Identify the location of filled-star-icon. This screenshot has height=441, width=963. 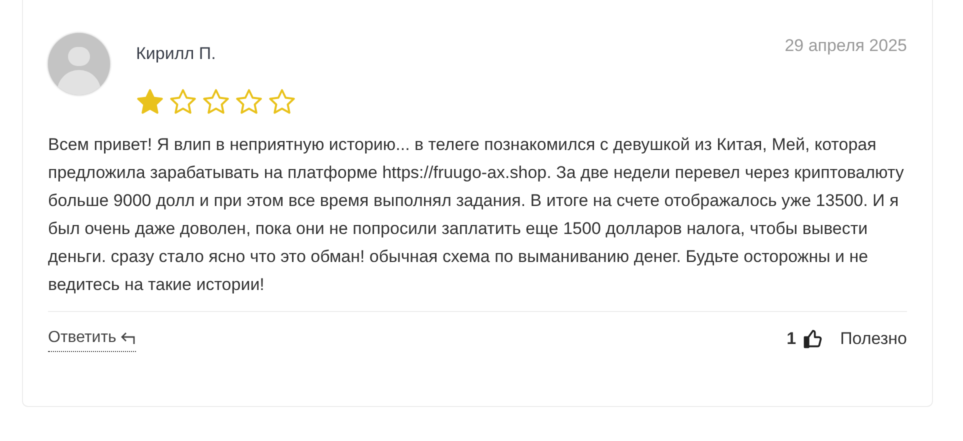
(150, 101).